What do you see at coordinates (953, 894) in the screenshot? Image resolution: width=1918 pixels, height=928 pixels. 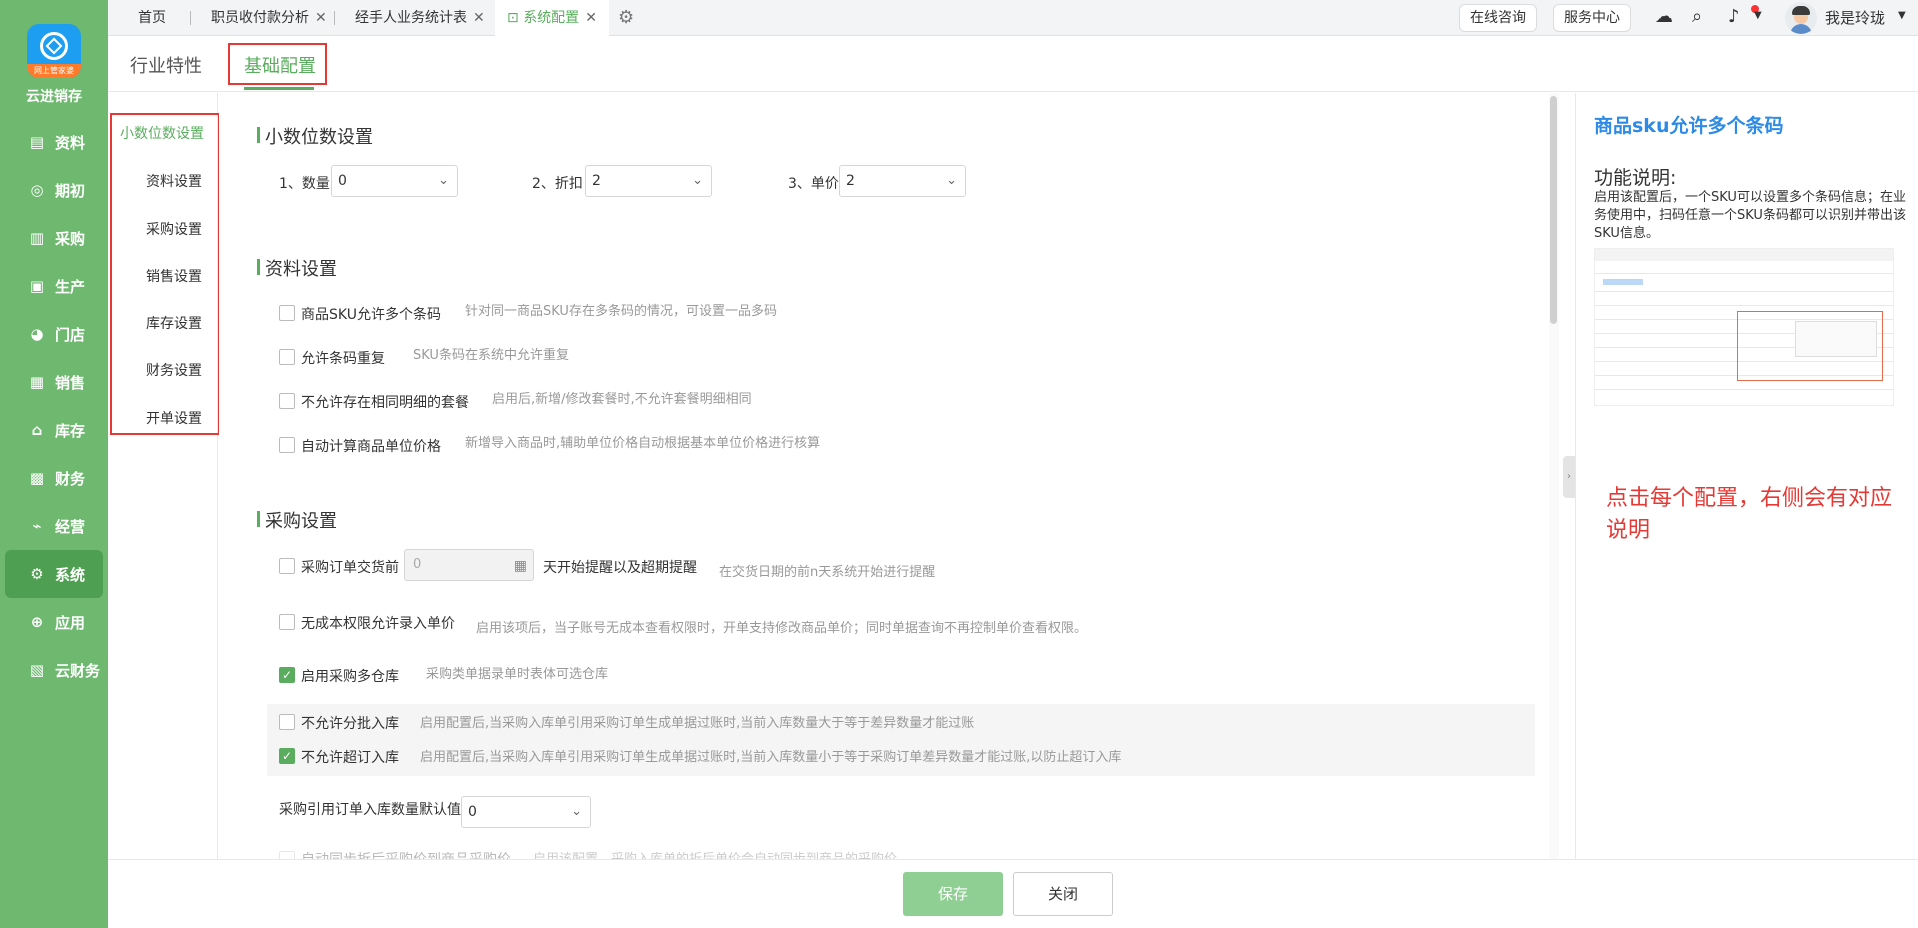 I see `save-button: 保存` at bounding box center [953, 894].